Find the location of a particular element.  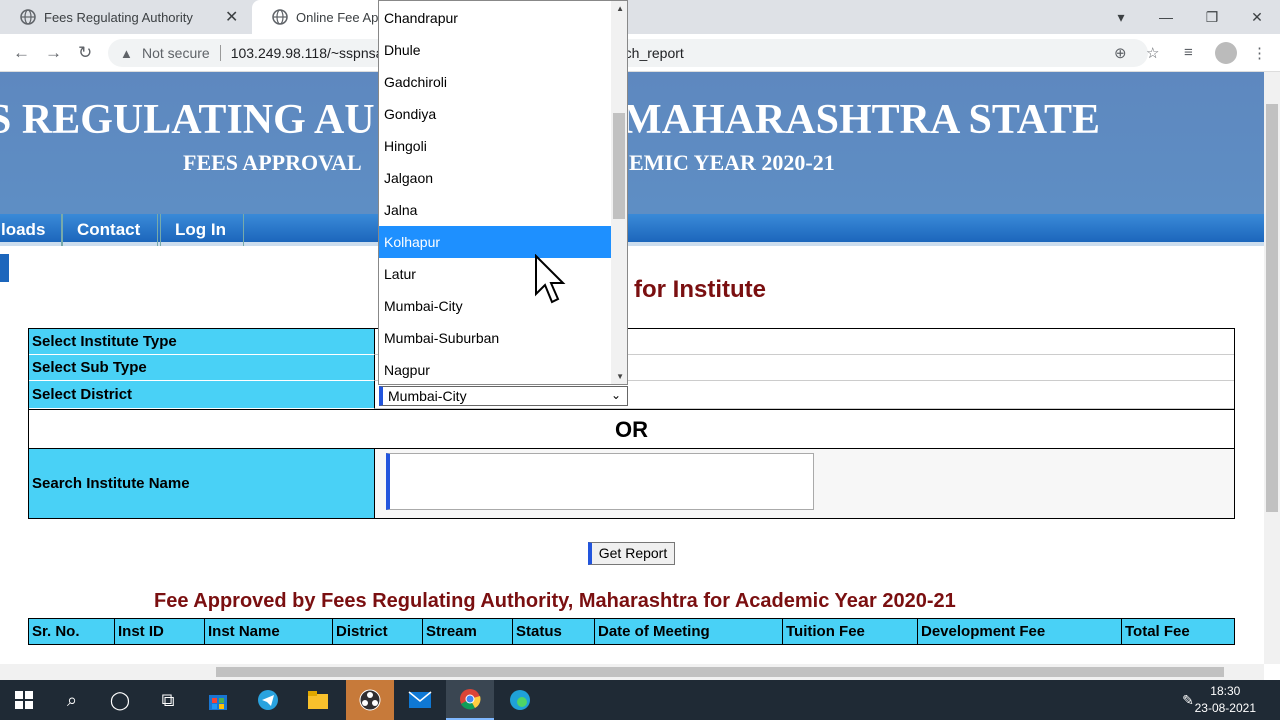

col-inst-id: Inst ID is located at coordinates (160, 631).